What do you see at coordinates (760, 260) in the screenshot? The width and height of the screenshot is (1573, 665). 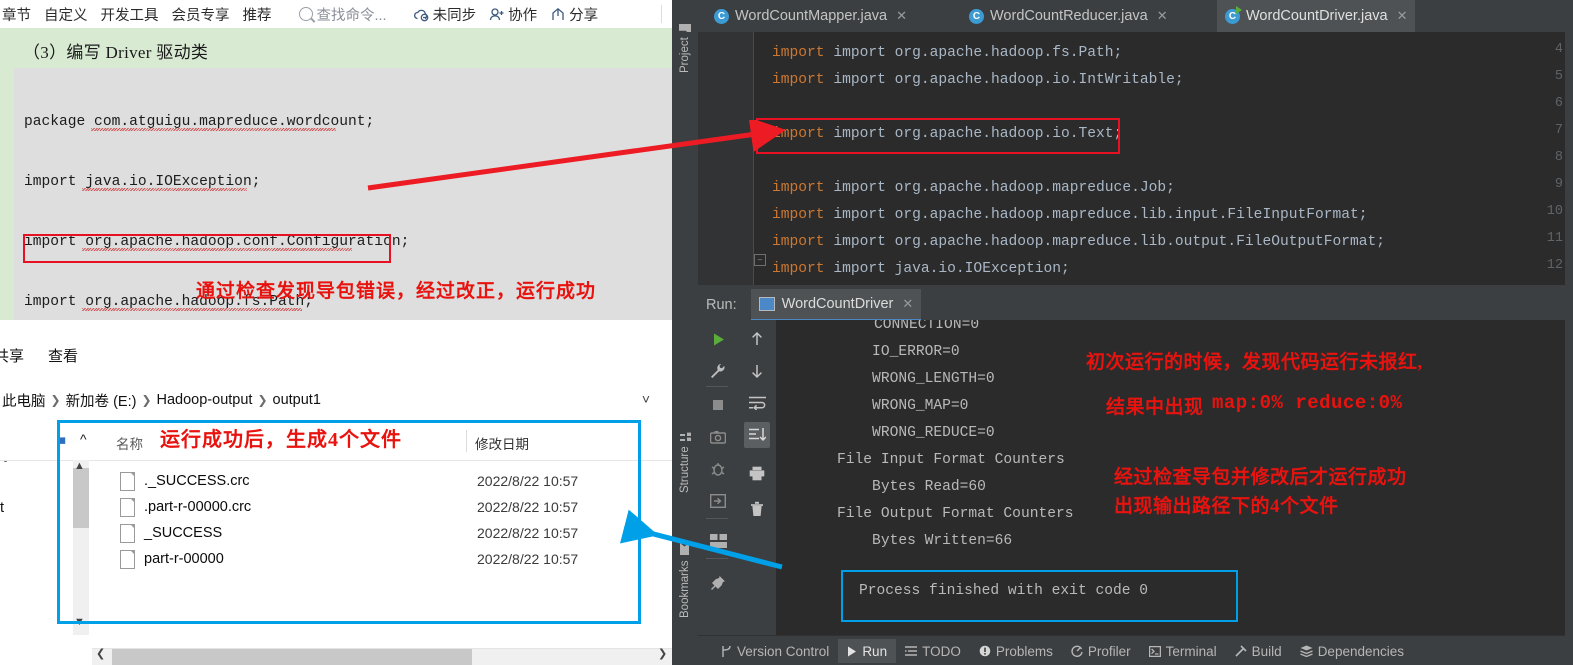 I see `code-fold-toggle: –` at bounding box center [760, 260].